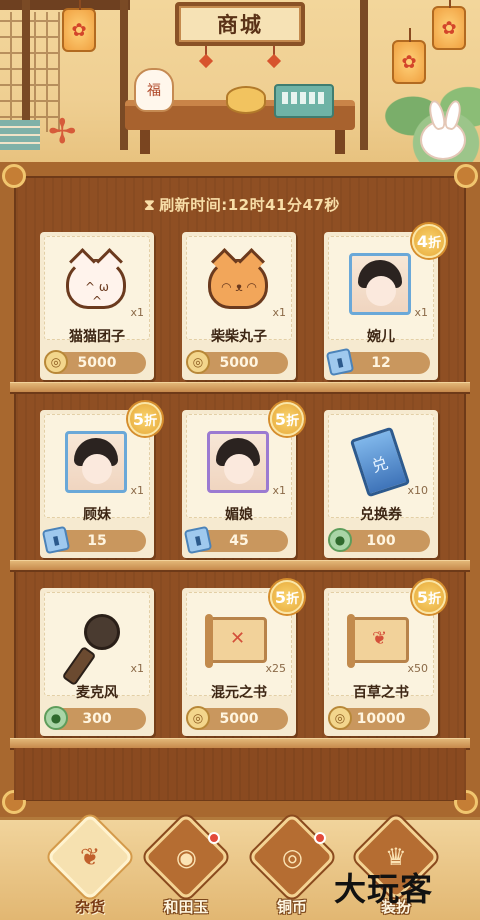 This screenshot has height=920, width=480. I want to click on item-name: 百草之书, so click(381, 693).